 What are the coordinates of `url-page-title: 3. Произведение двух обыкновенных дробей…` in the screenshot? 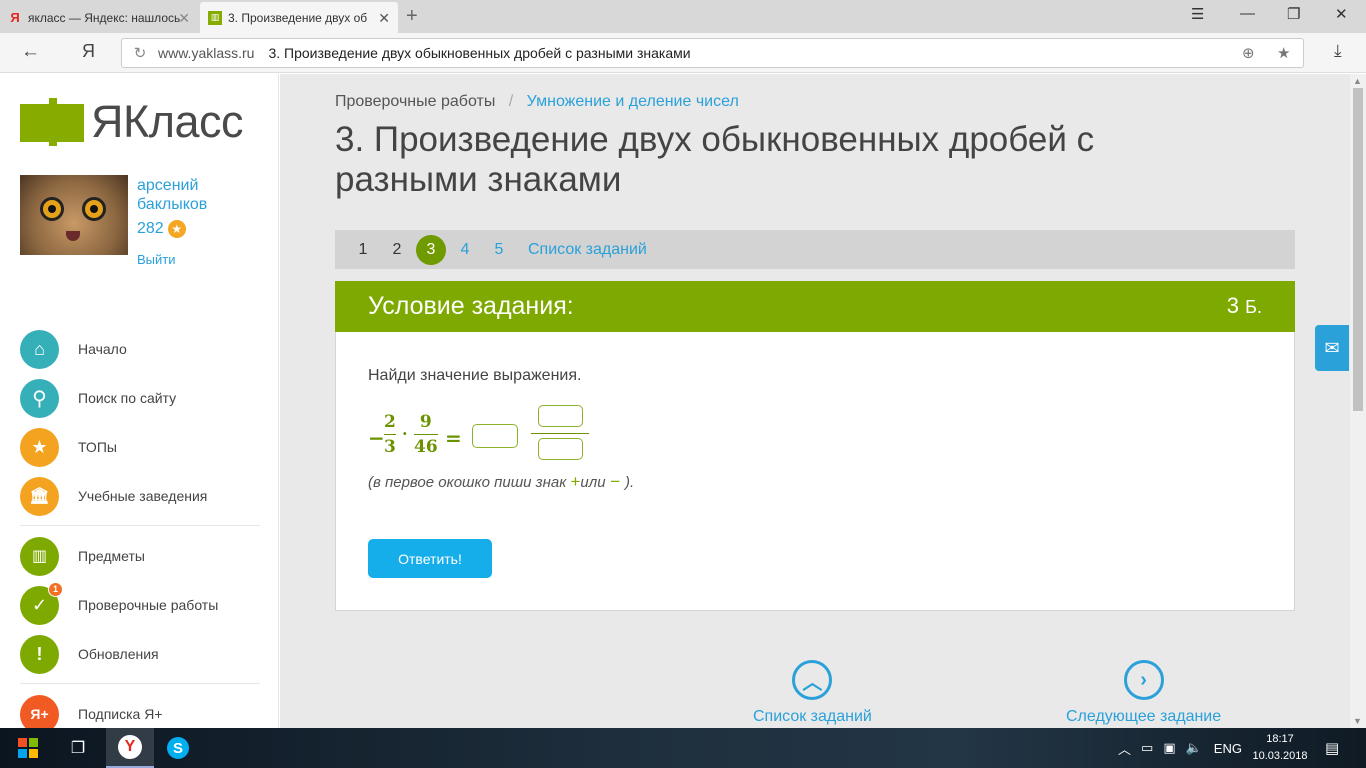 It's located at (479, 53).